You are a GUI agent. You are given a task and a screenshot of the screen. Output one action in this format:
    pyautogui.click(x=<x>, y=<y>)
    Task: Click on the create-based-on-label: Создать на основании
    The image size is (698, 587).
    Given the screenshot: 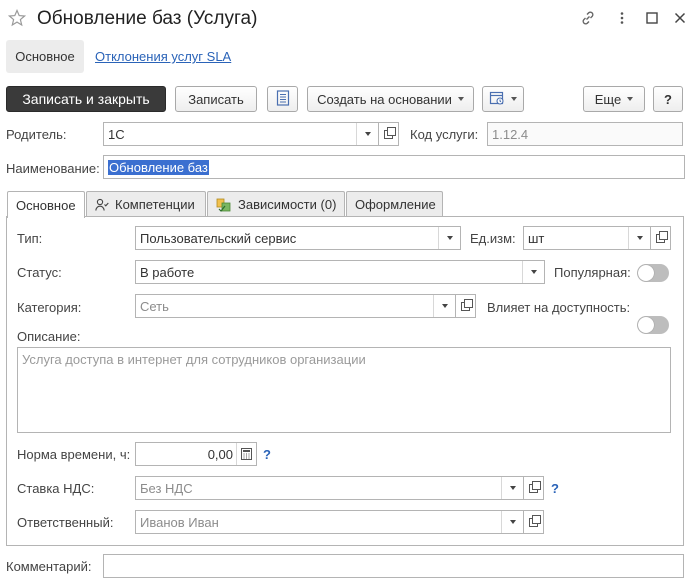 What is the action you would take?
    pyautogui.click(x=384, y=99)
    